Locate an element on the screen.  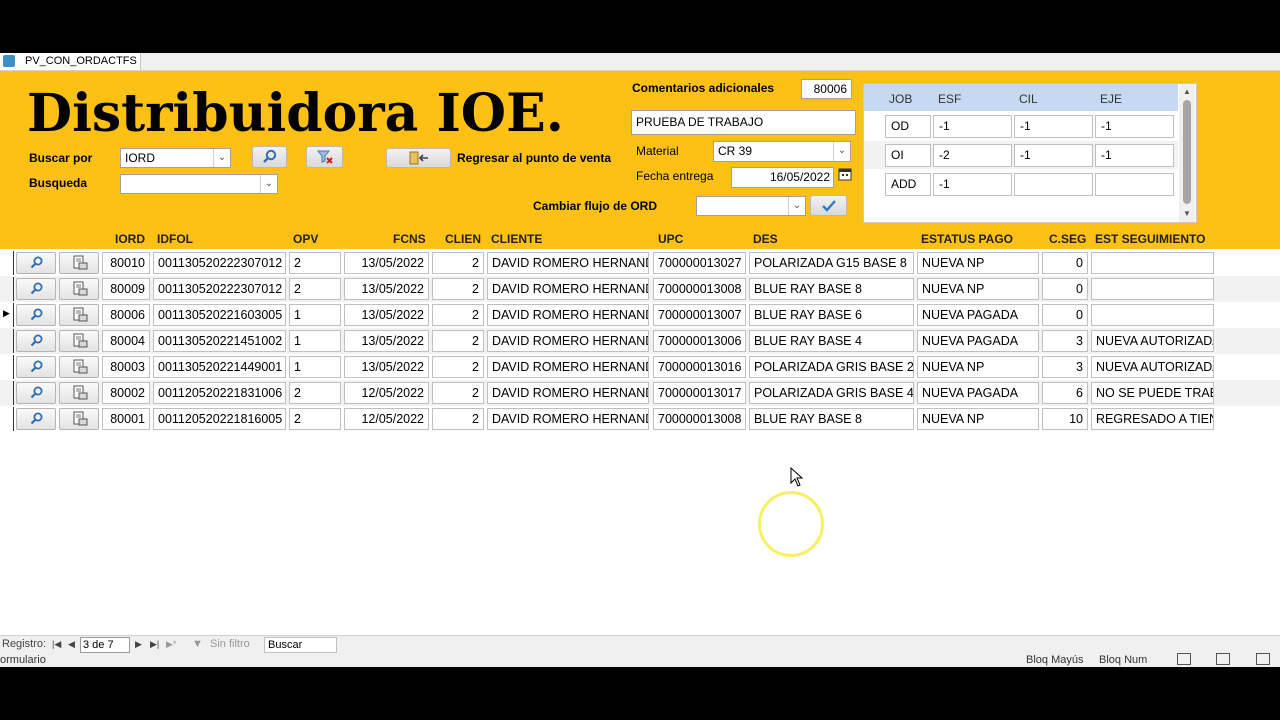
last-record-icon: ▶| is located at coordinates (154, 644).